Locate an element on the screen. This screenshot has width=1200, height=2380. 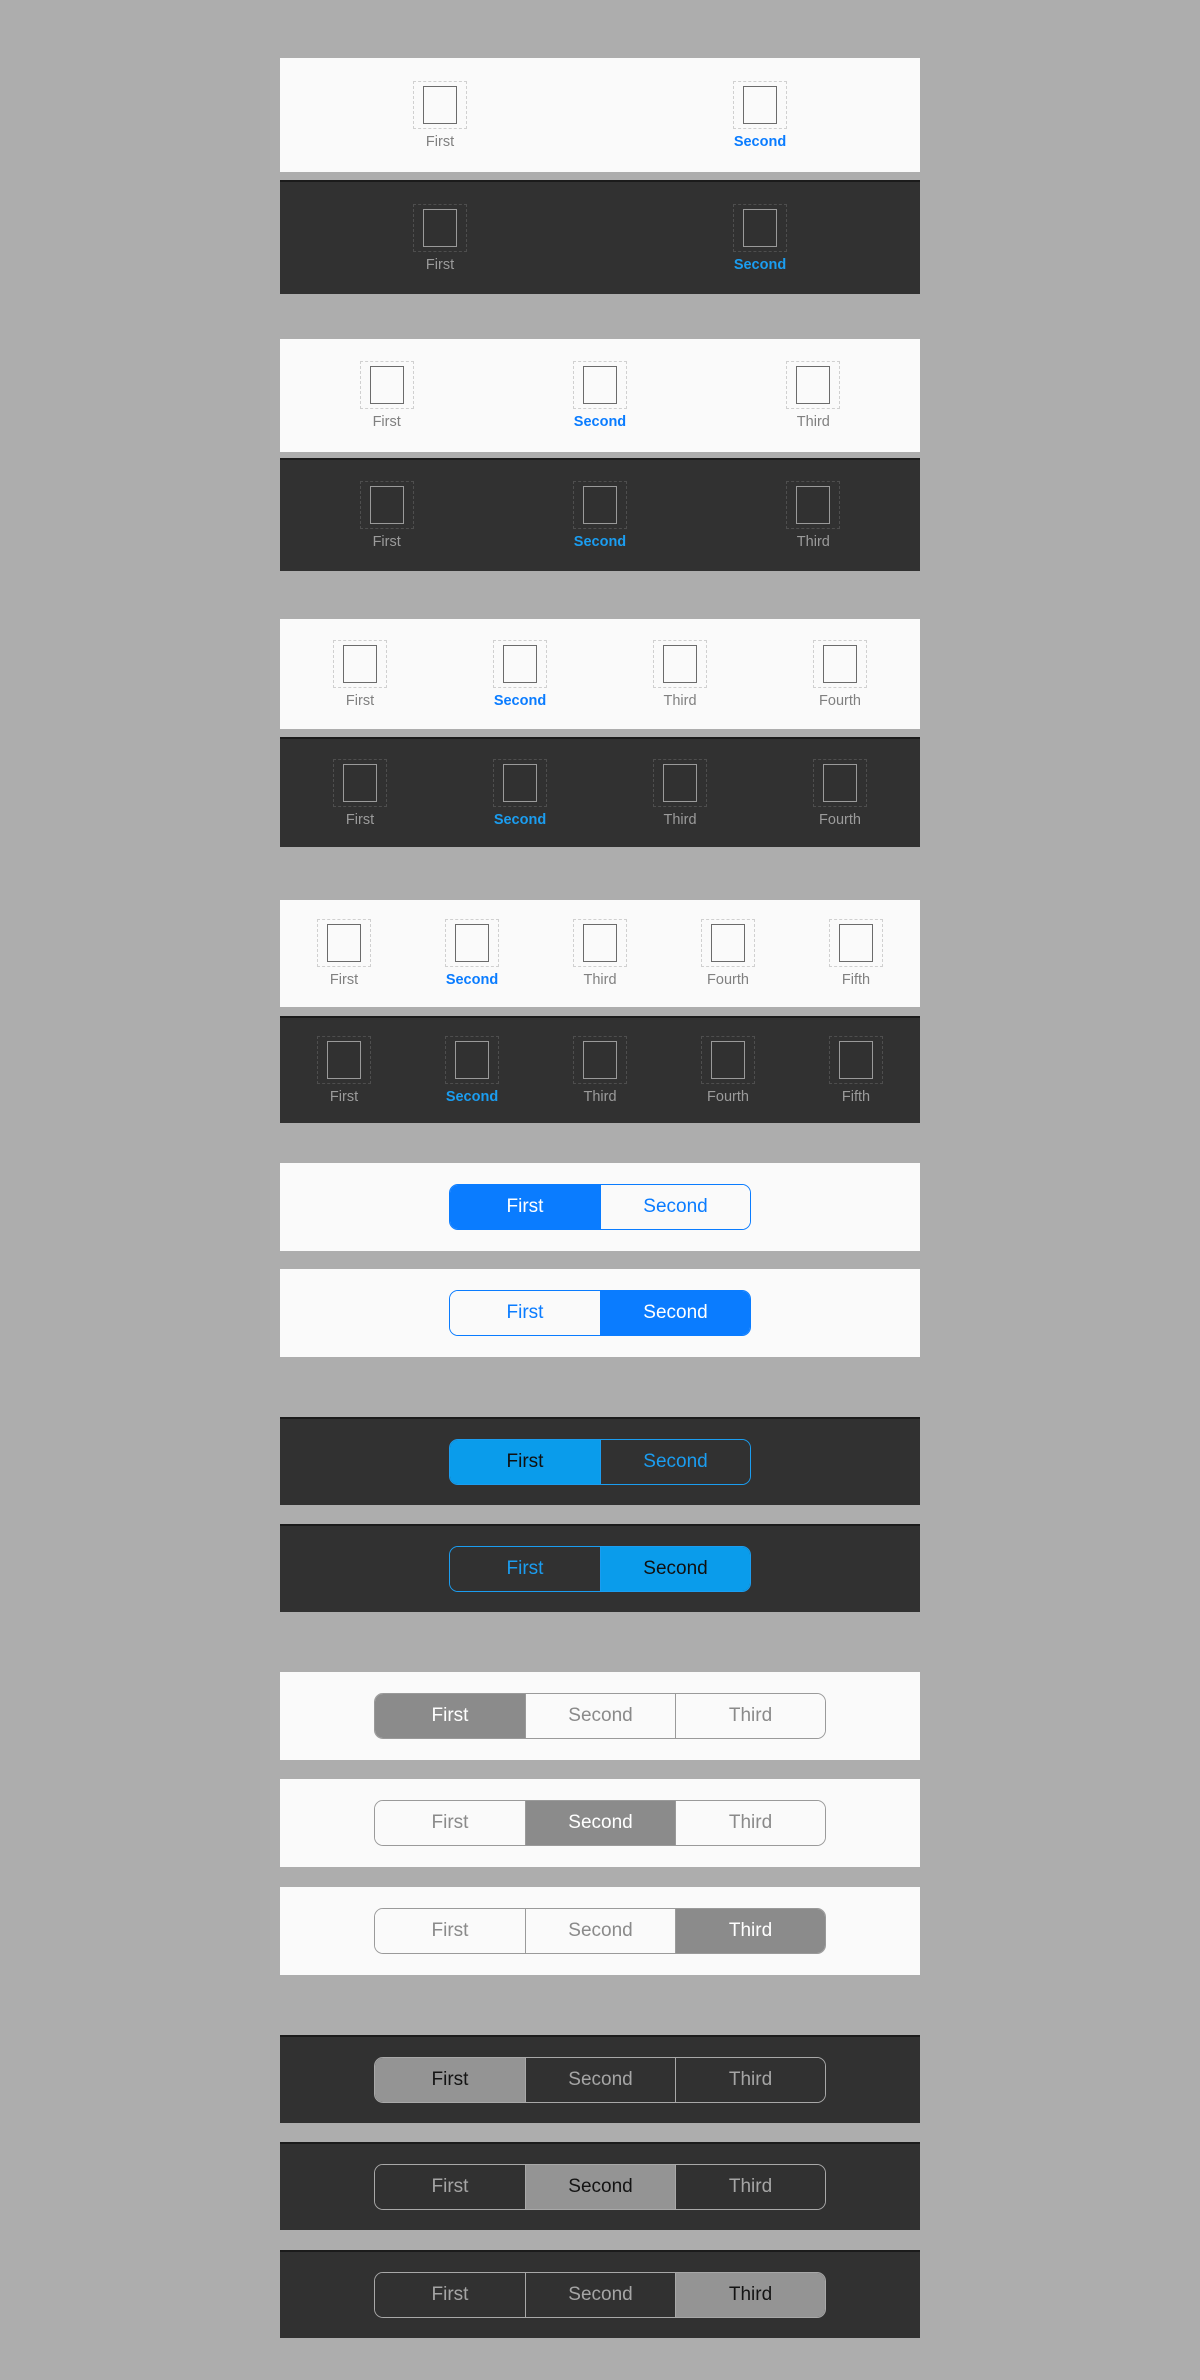
panel-segmented-blue-dark-first: First Second is located at coordinates (600, 1461).